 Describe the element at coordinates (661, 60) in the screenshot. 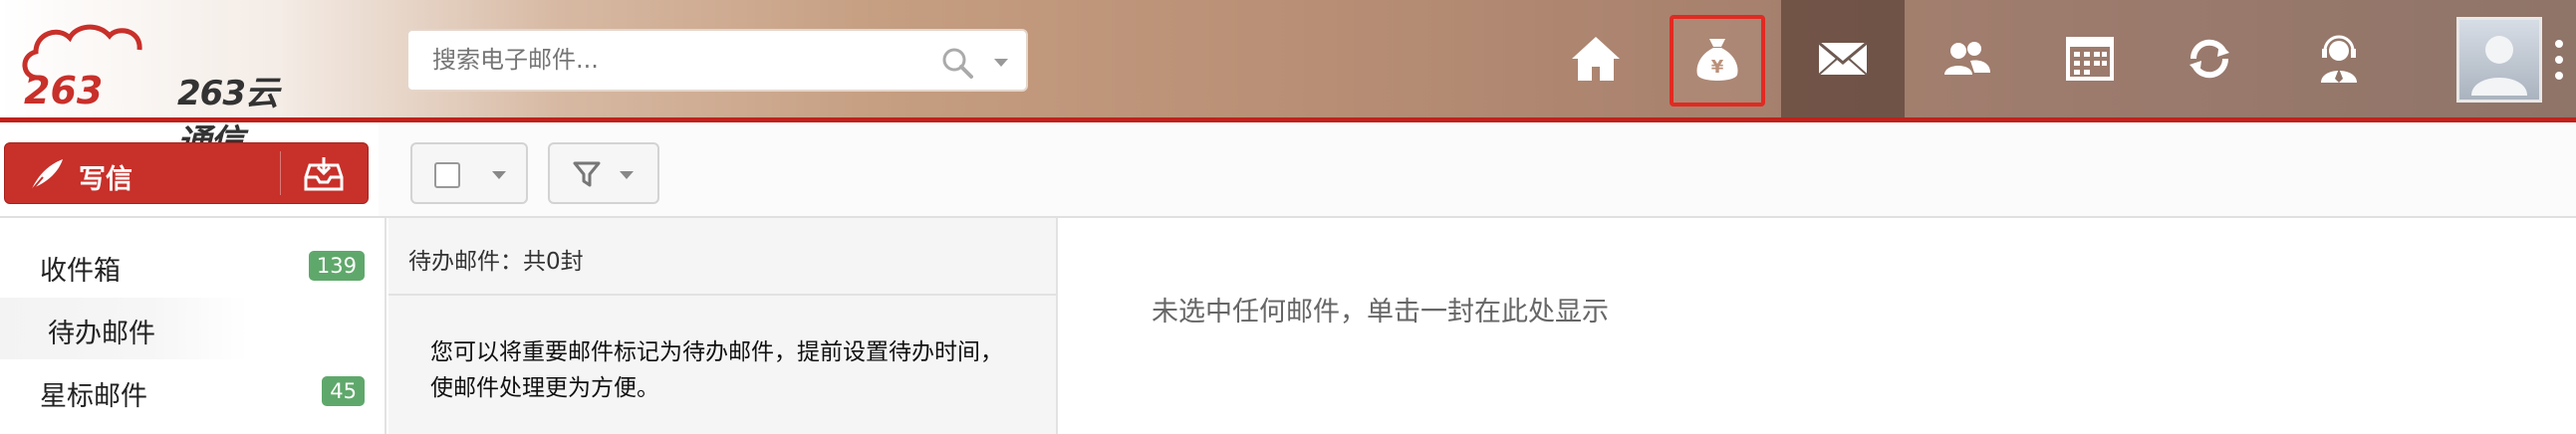

I see `search-input` at that location.